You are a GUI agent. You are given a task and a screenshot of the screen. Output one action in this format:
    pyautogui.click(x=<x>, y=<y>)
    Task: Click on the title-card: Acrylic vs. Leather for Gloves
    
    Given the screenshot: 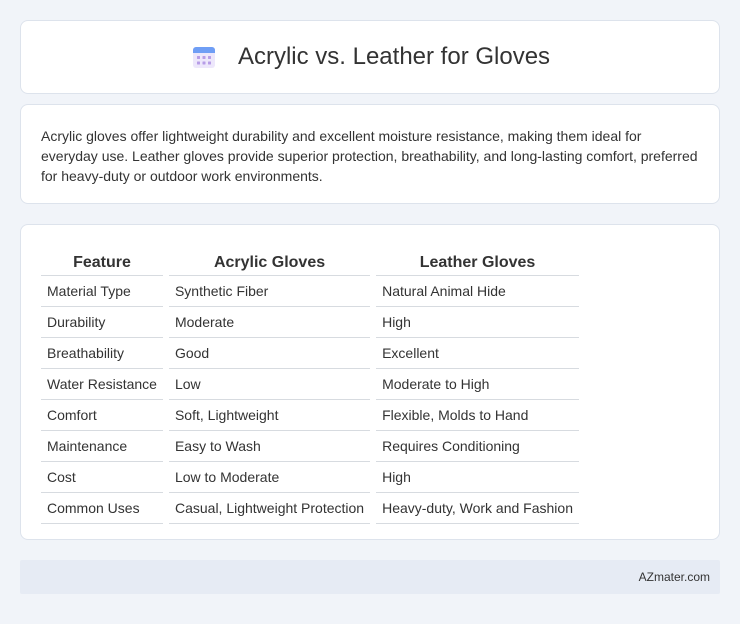 What is the action you would take?
    pyautogui.click(x=370, y=57)
    